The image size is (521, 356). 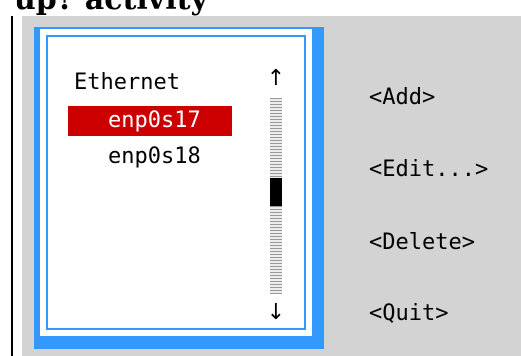 I want to click on delete-button: <Delete>, so click(x=422, y=243).